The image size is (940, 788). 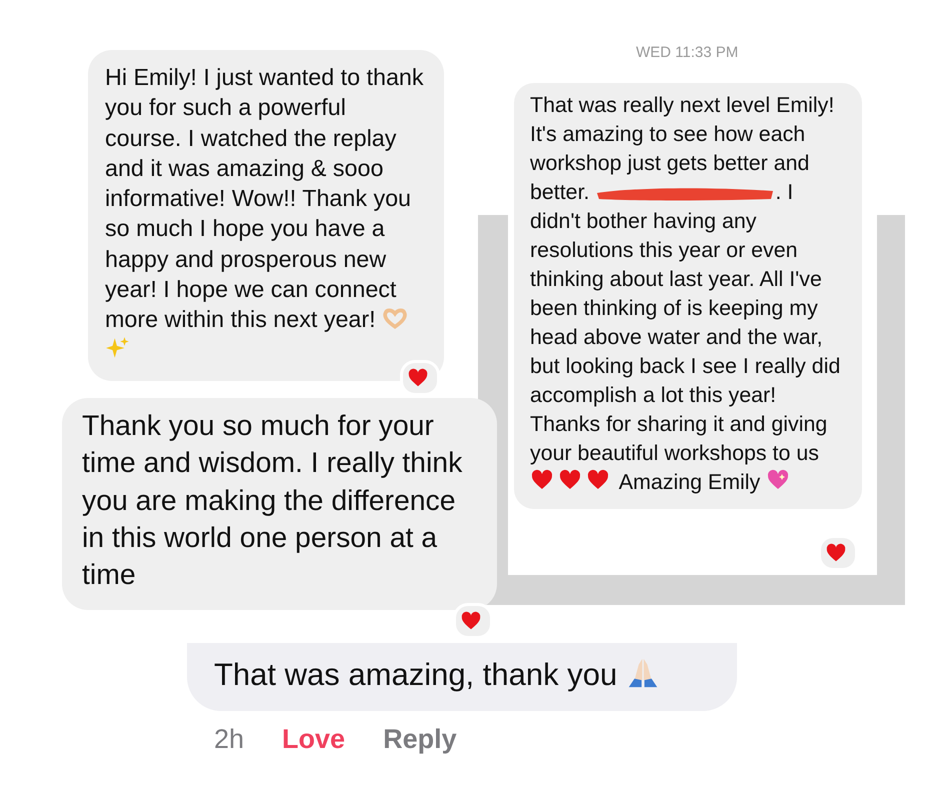 I want to click on heart-reaction, so click(x=420, y=378).